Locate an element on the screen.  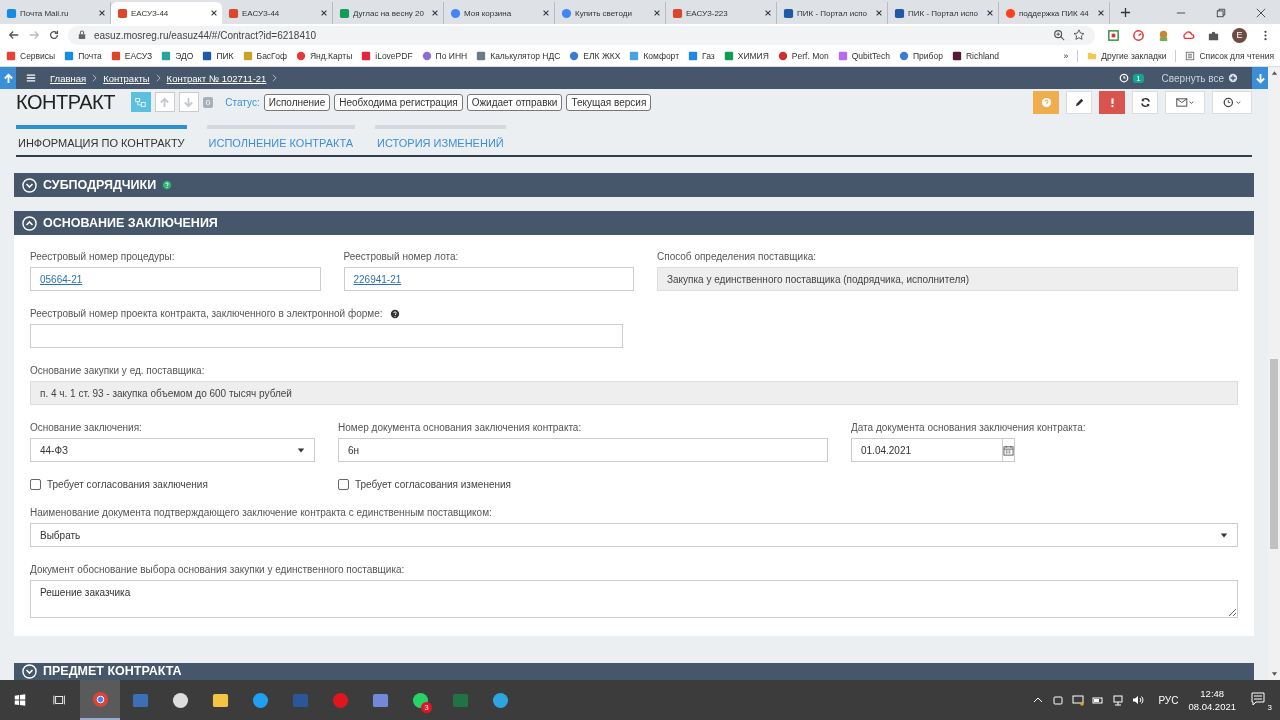
page-title: КОНТРАКТ is located at coordinates (65, 102).